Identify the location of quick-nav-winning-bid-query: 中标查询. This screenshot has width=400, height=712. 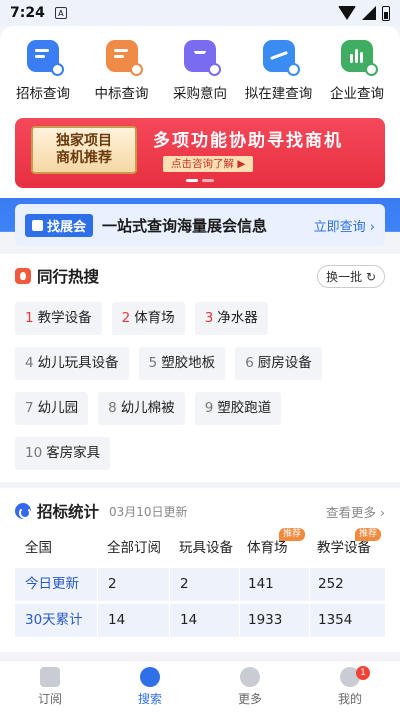
(122, 71).